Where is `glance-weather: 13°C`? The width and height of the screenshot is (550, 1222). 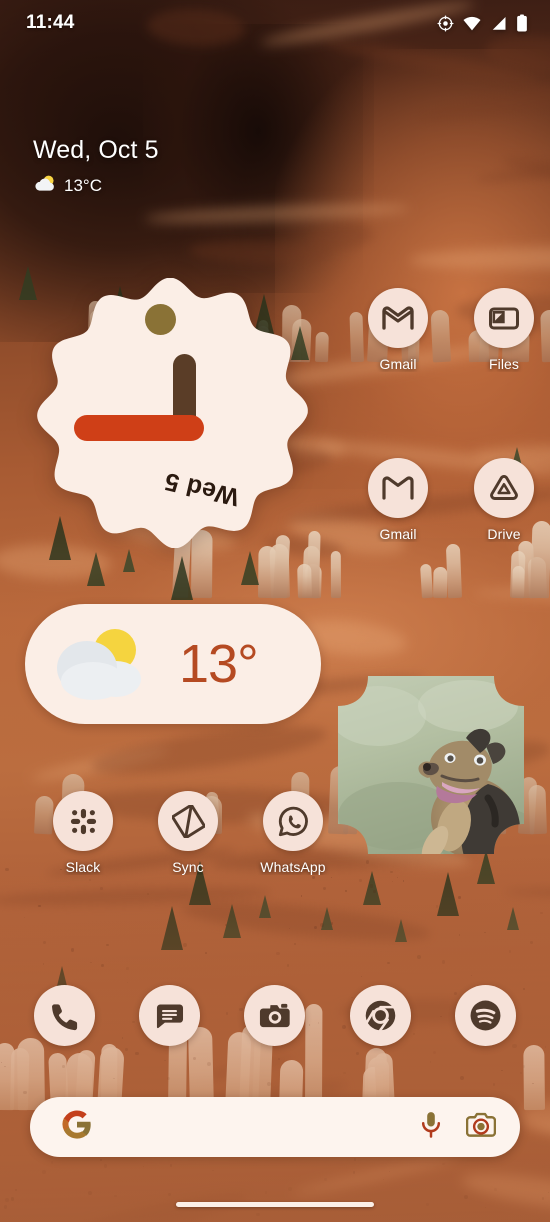 glance-weather: 13°C is located at coordinates (96, 185).